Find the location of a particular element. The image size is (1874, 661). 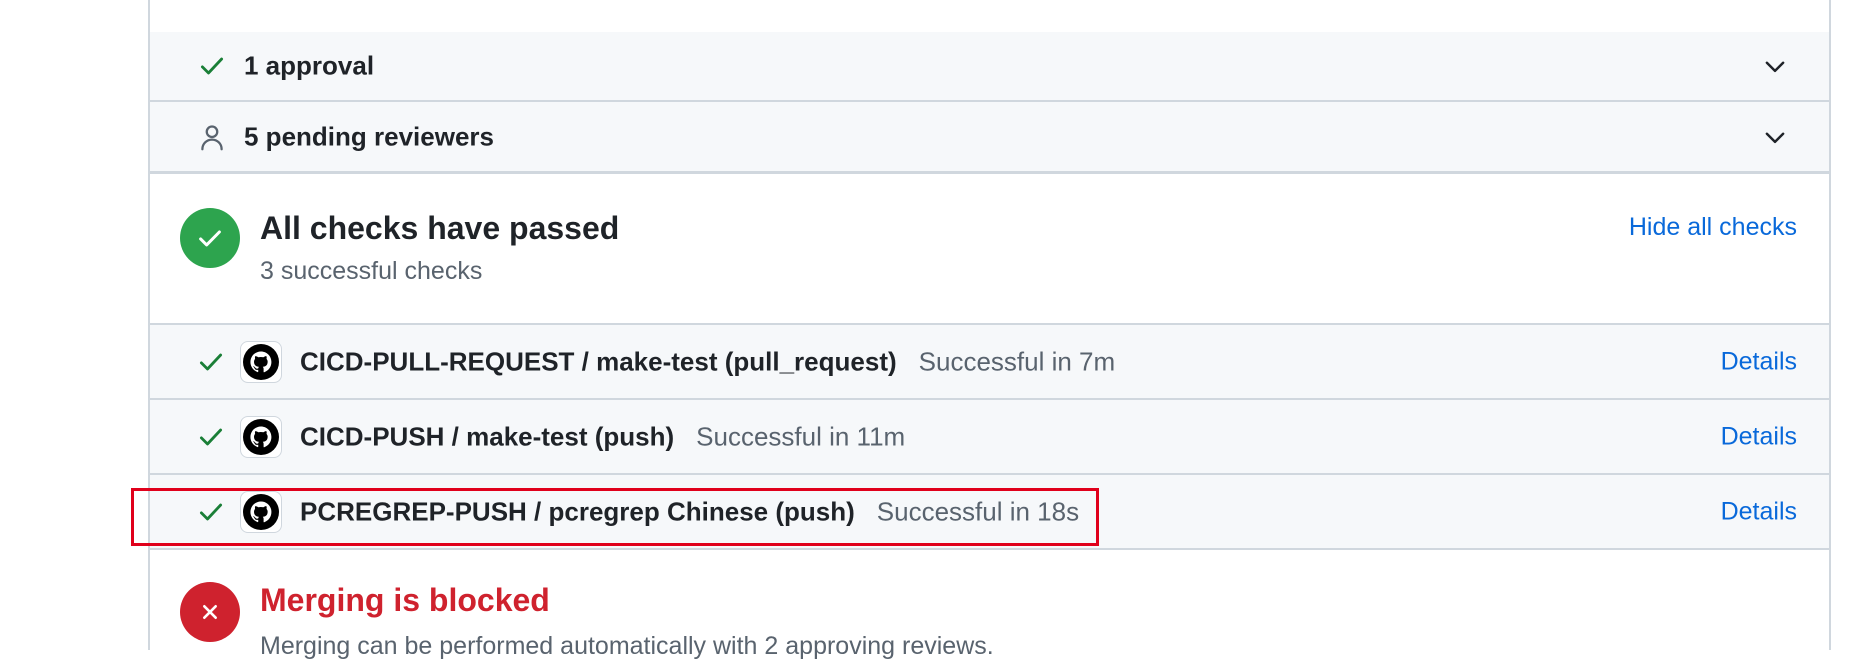

person-icon is located at coordinates (212, 137).